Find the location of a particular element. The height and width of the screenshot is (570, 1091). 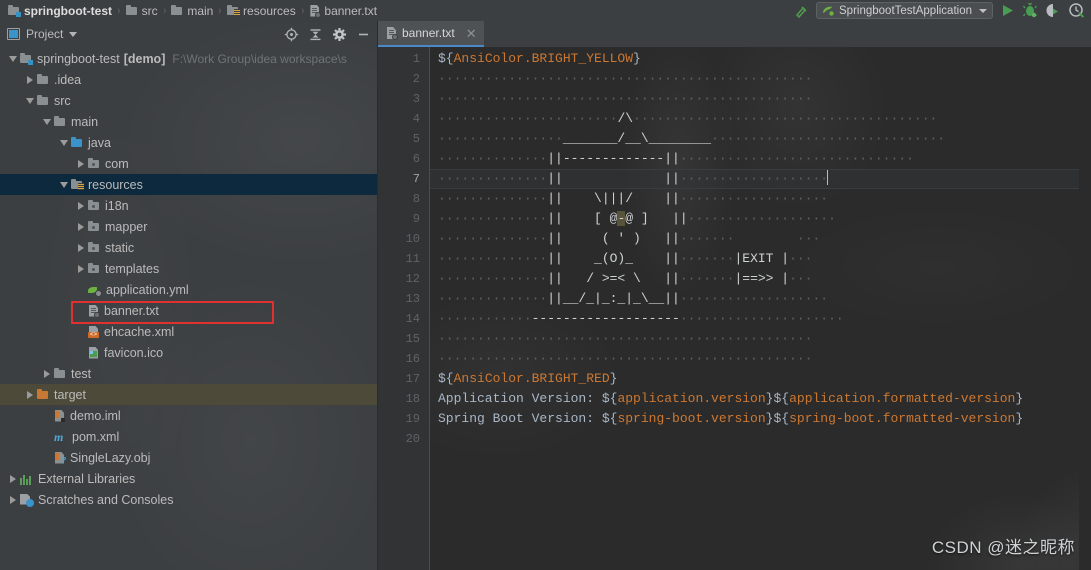

tree-node-java: java is located at coordinates (188, 142).